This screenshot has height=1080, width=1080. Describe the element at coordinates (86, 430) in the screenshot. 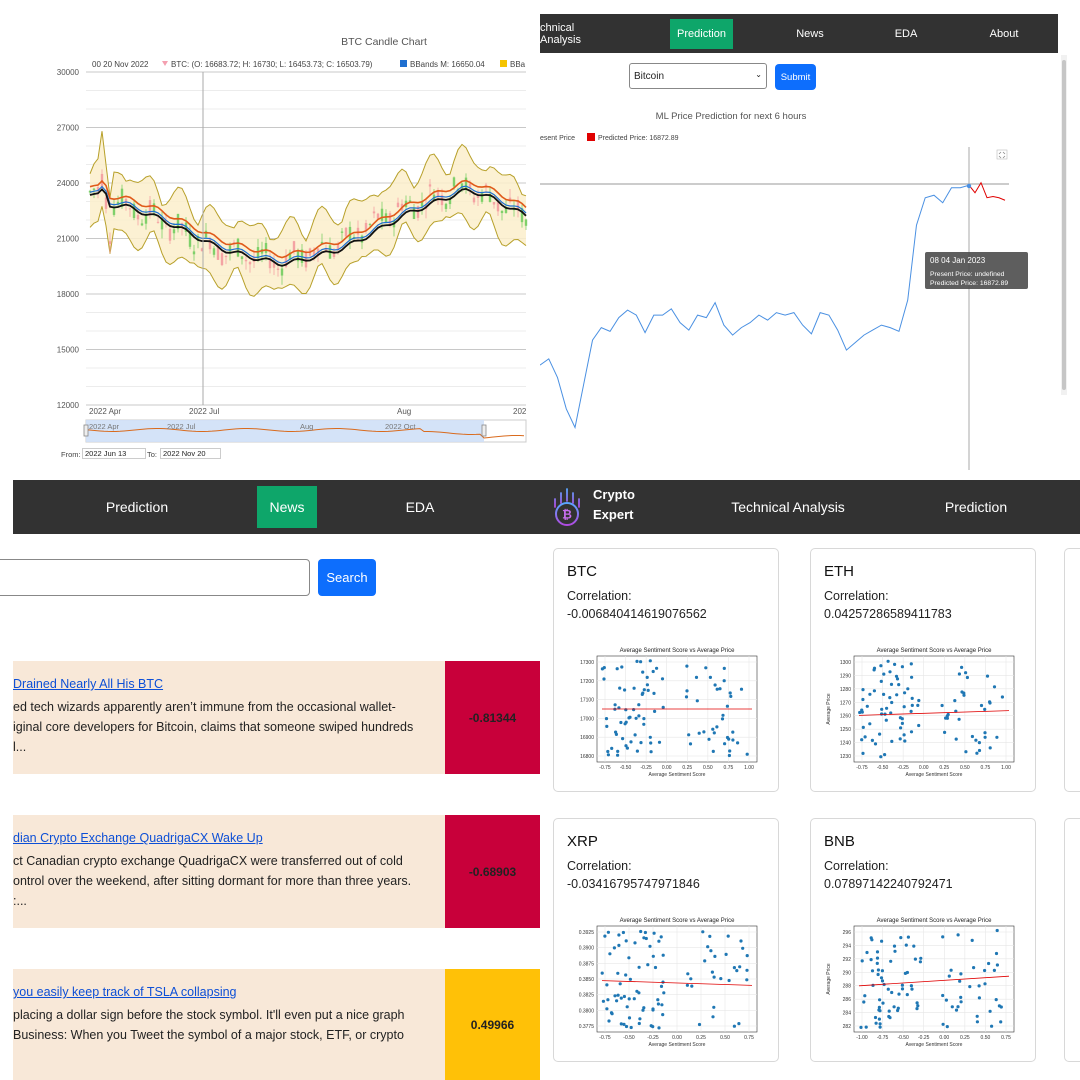

I see `navigator-handle-left` at that location.